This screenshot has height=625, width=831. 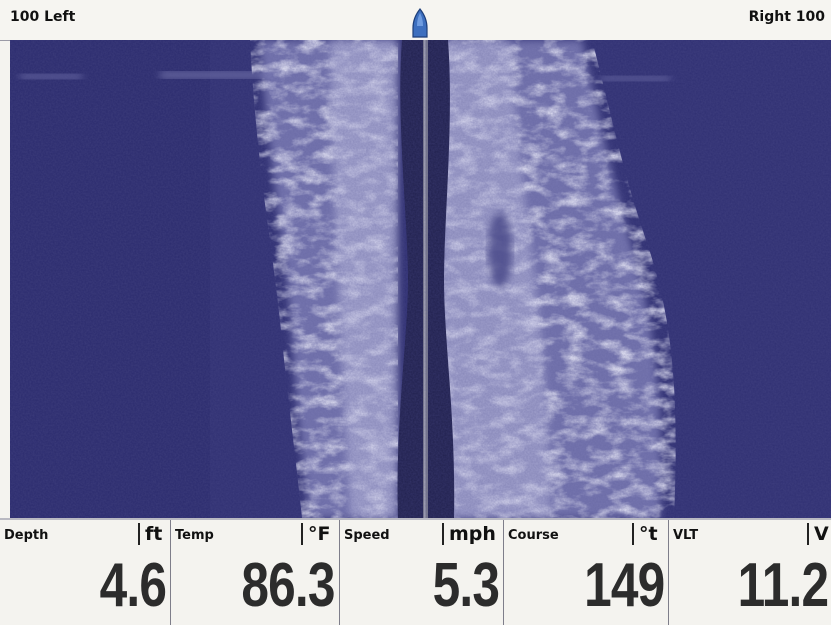 I want to click on readout-unit: °t, so click(x=645, y=534).